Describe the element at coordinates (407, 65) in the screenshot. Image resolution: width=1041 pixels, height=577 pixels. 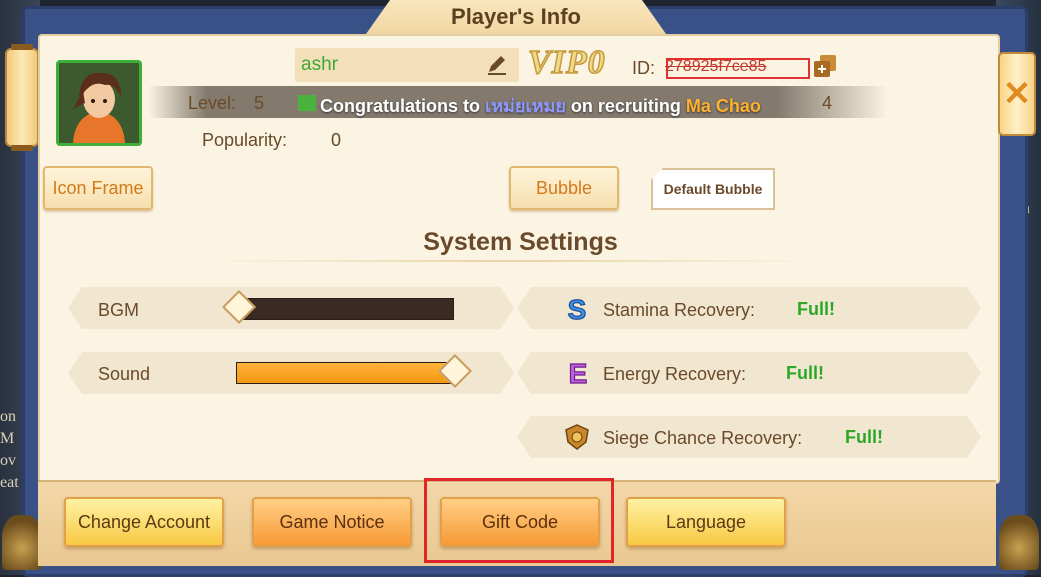
I see `player-name-field: ashr` at that location.